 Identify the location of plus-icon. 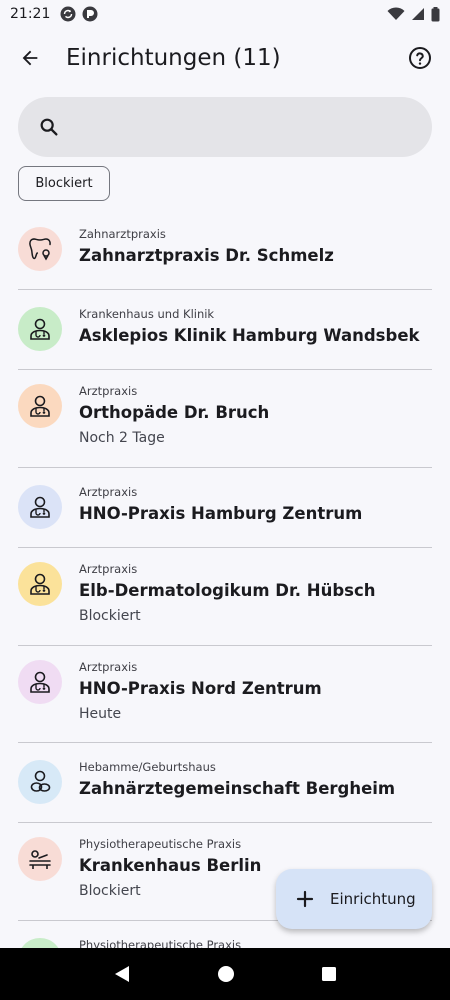
(305, 899).